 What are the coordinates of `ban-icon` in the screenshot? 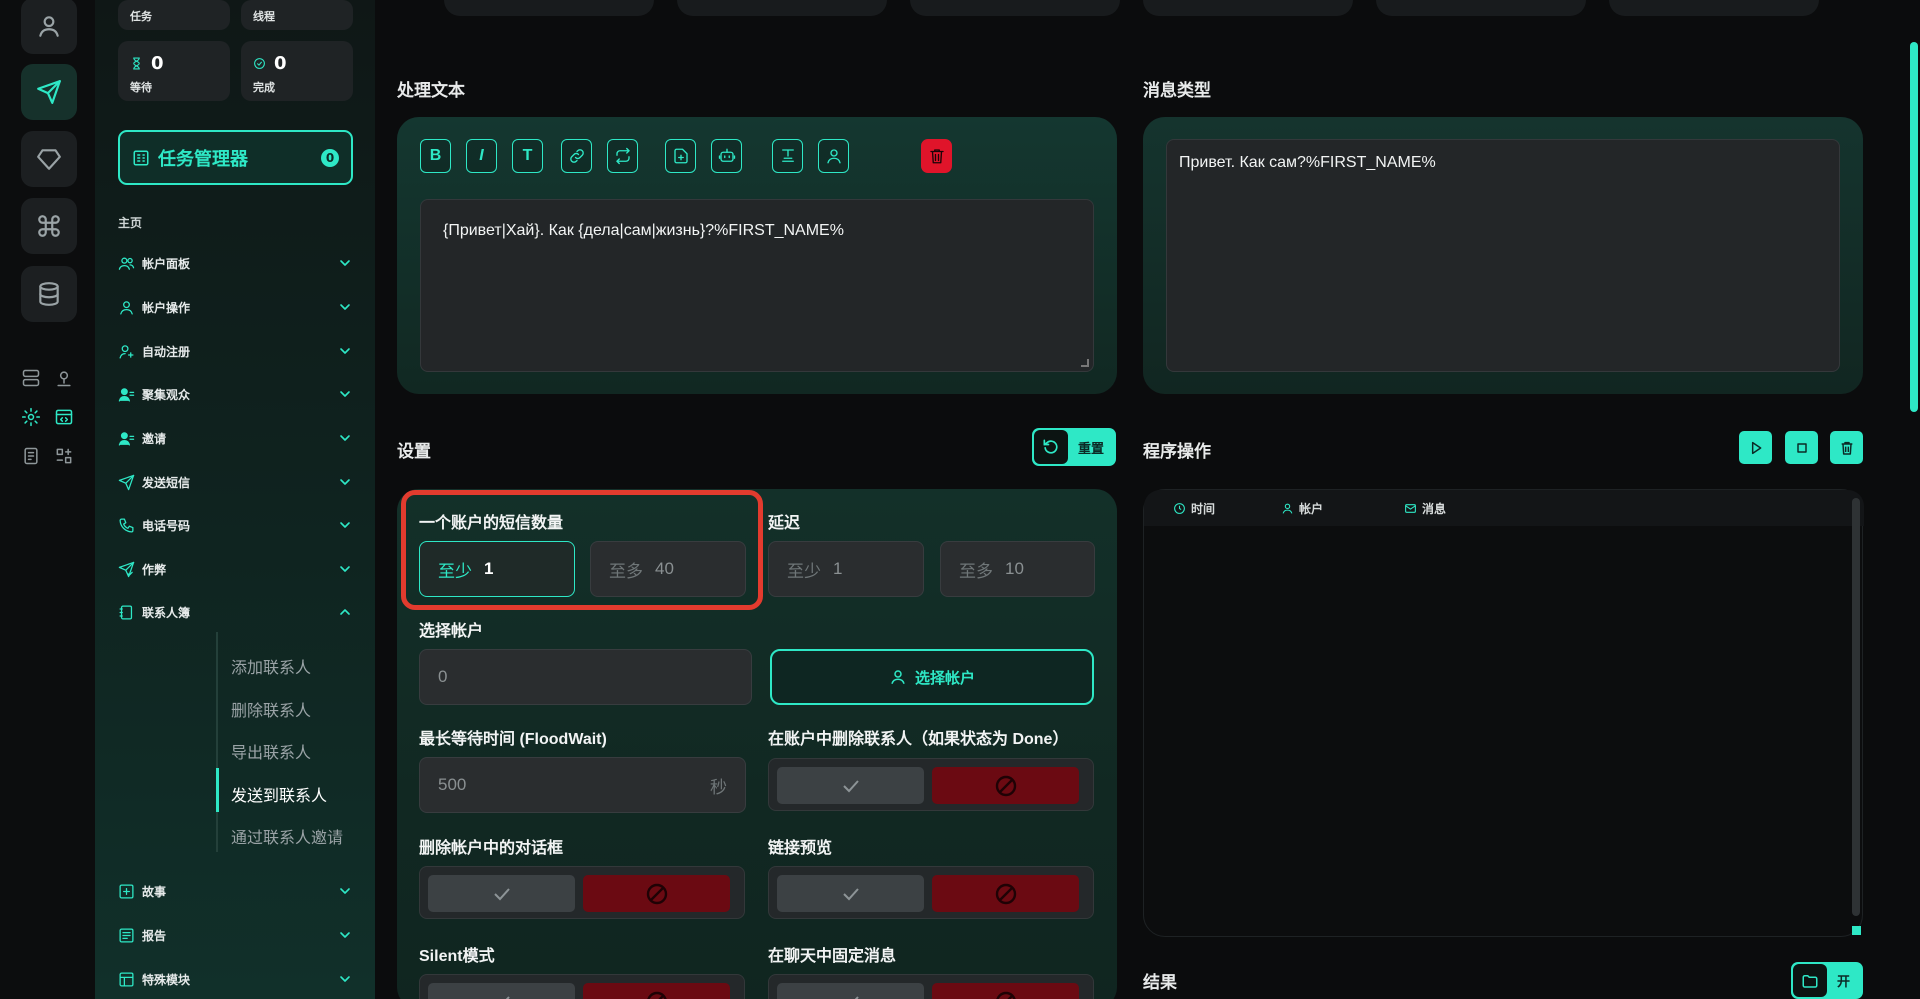 It's located at (656, 995).